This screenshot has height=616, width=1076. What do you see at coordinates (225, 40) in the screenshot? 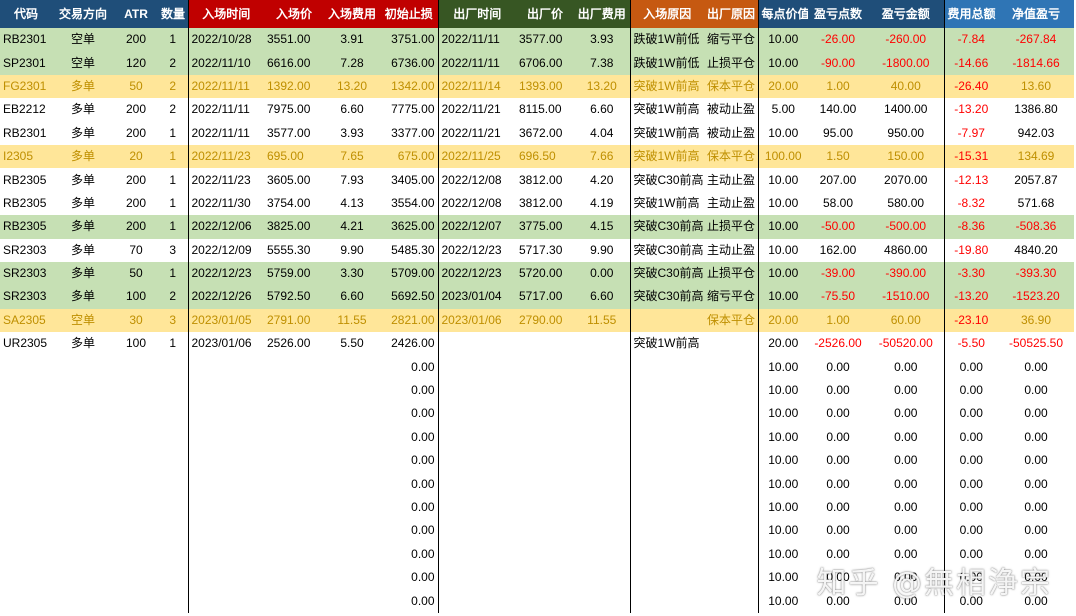
I see `cell-entry-time: 2022/10/28` at bounding box center [225, 40].